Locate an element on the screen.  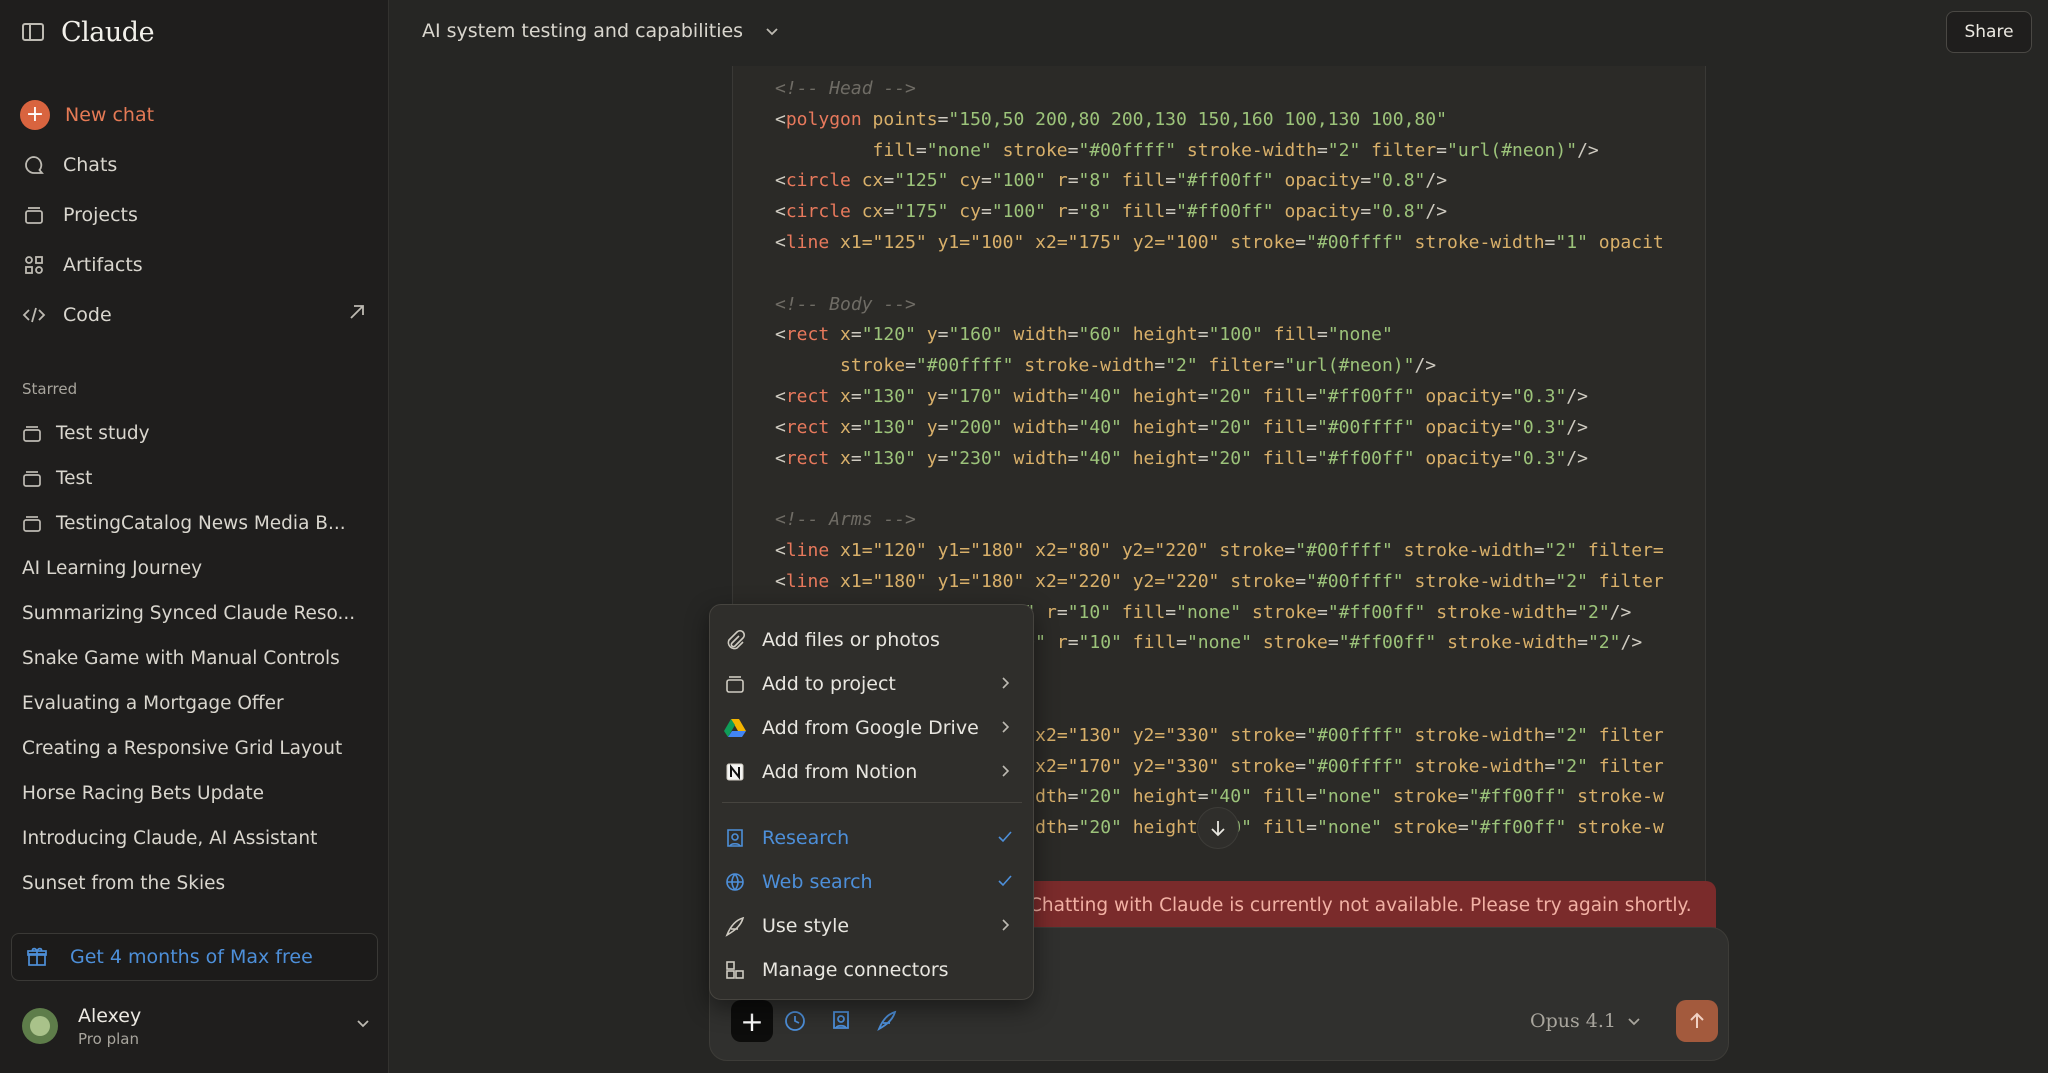
history-icon is located at coordinates (795, 1021).